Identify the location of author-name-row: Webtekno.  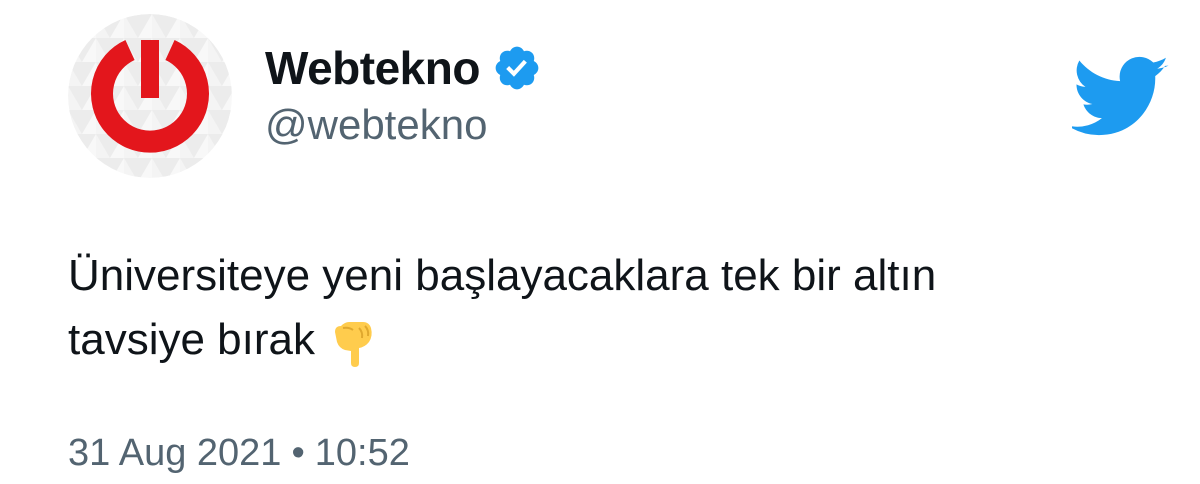
(403, 68).